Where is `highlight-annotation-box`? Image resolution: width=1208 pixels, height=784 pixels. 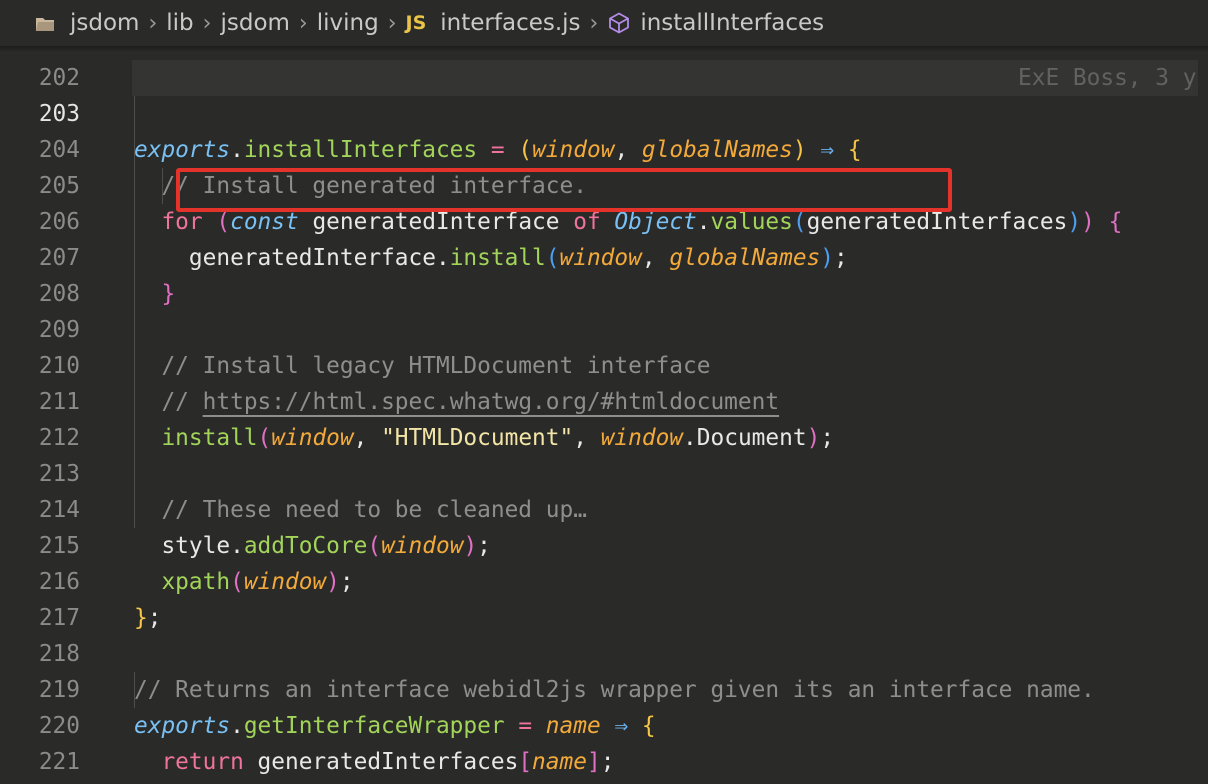 highlight-annotation-box is located at coordinates (564, 190).